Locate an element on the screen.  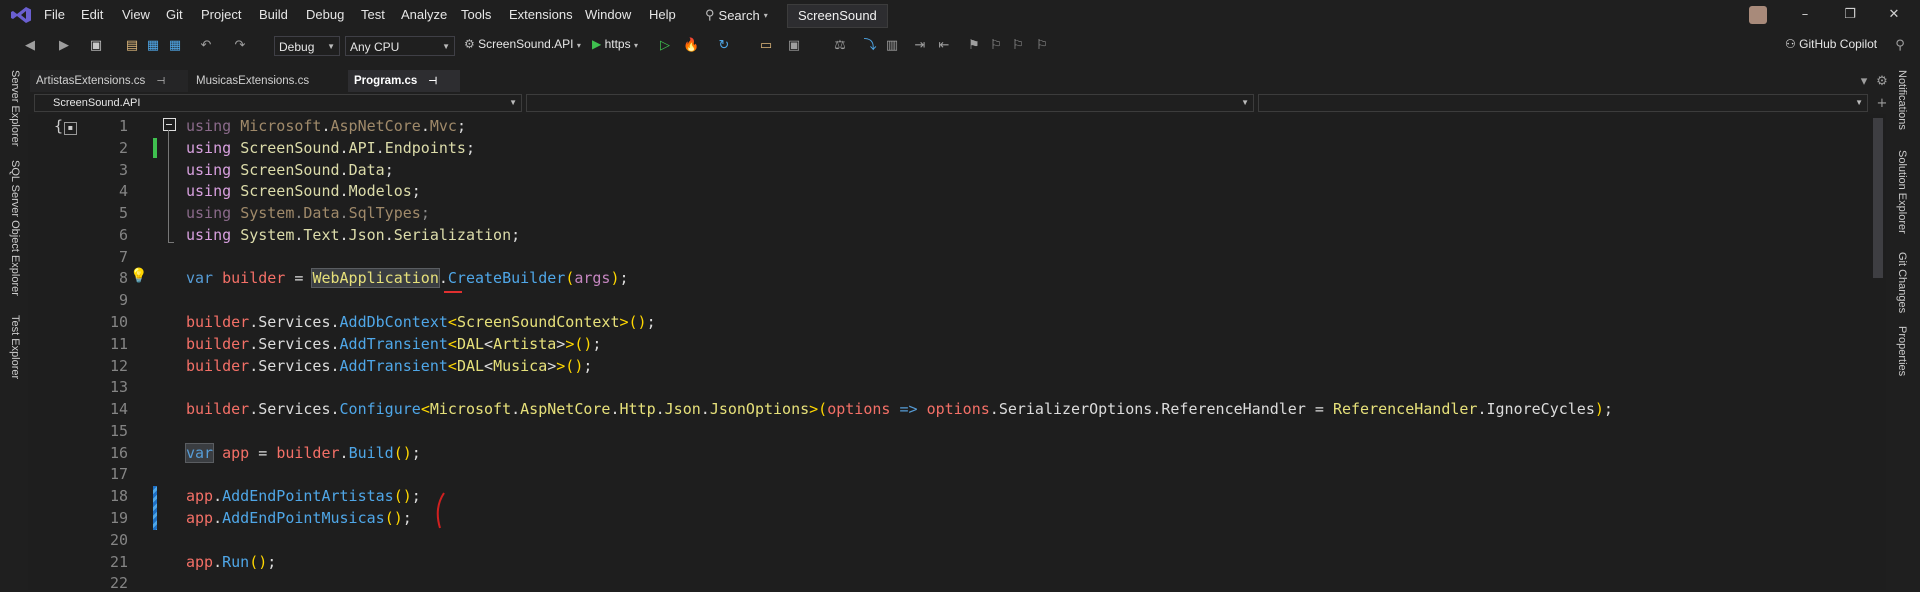
tab-musicasextensions: MusicasExtensions.cs is located at coordinates (270, 81).